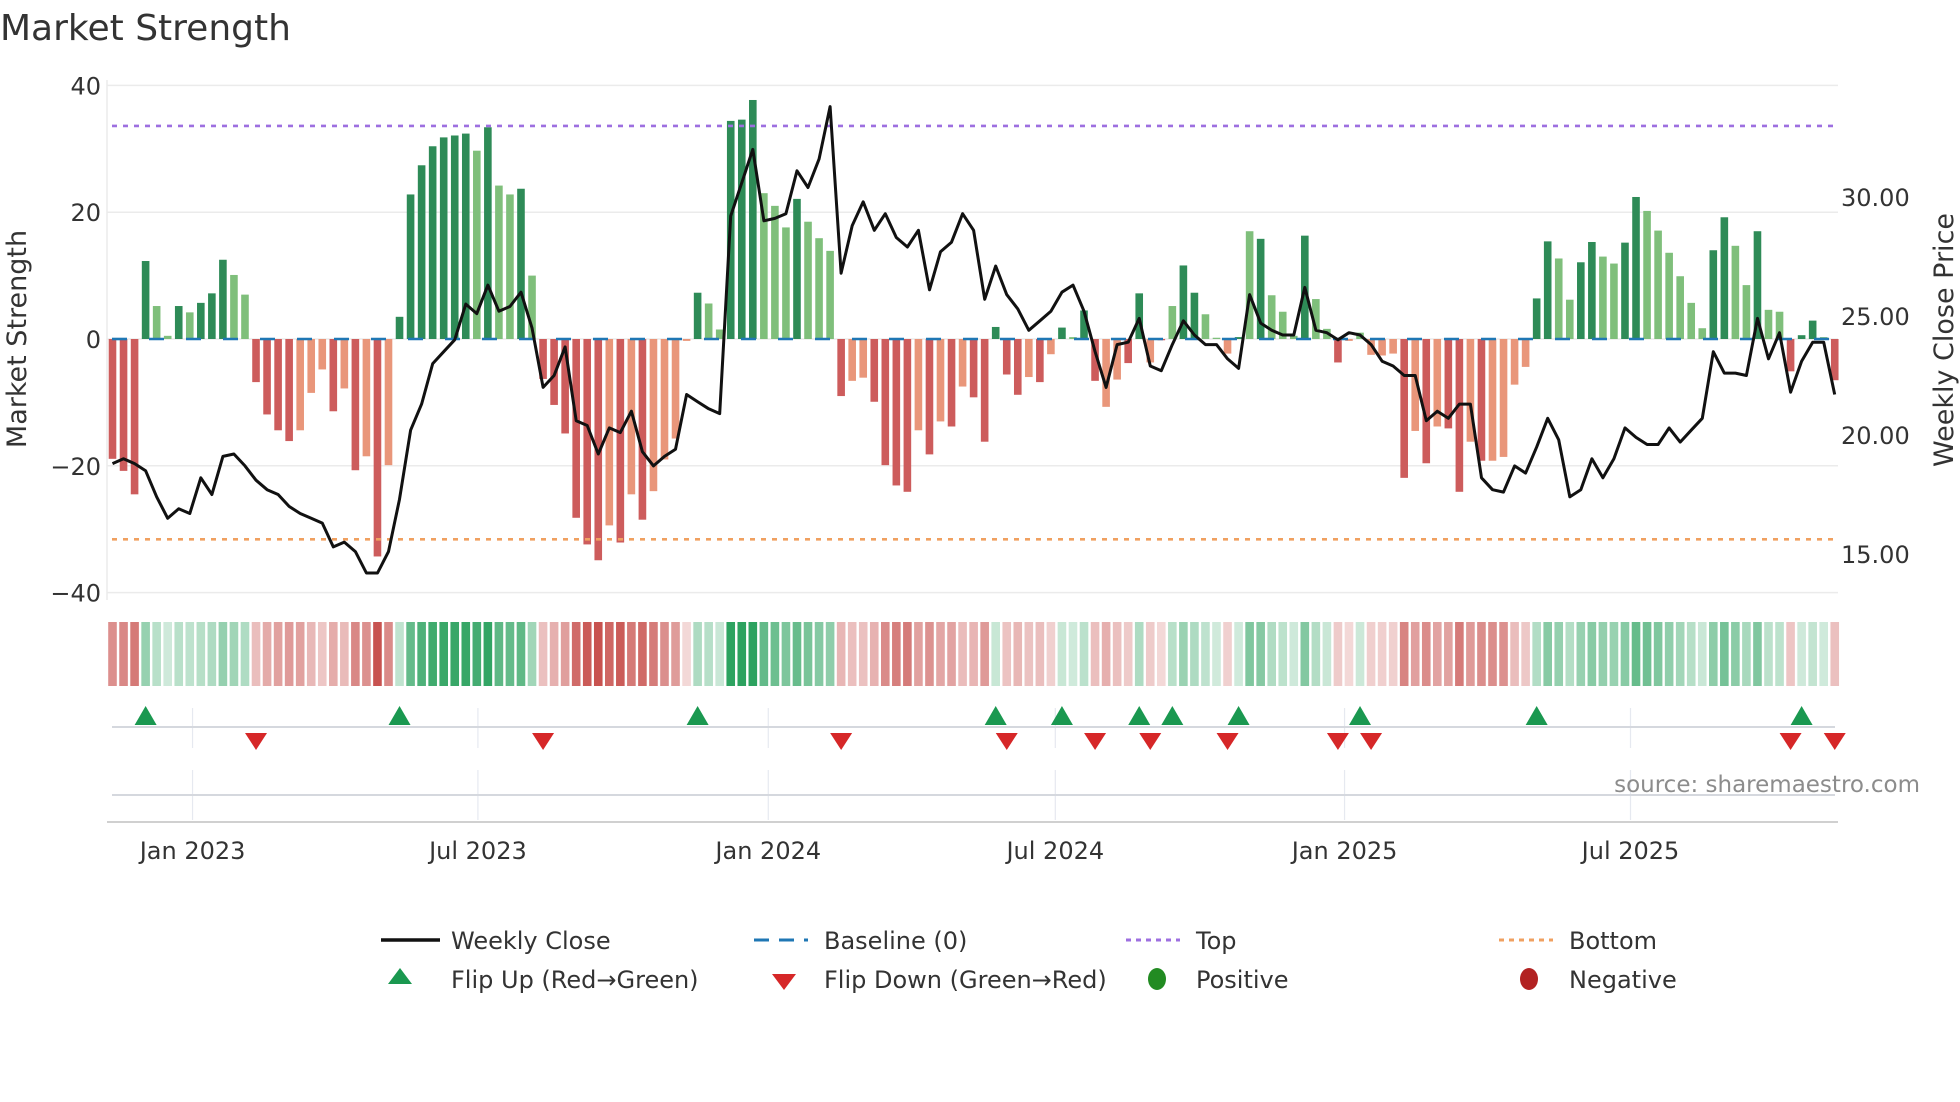 This screenshot has width=1960, height=1102. I want to click on y-right-tick-label: 25.00, so click(1875, 317).